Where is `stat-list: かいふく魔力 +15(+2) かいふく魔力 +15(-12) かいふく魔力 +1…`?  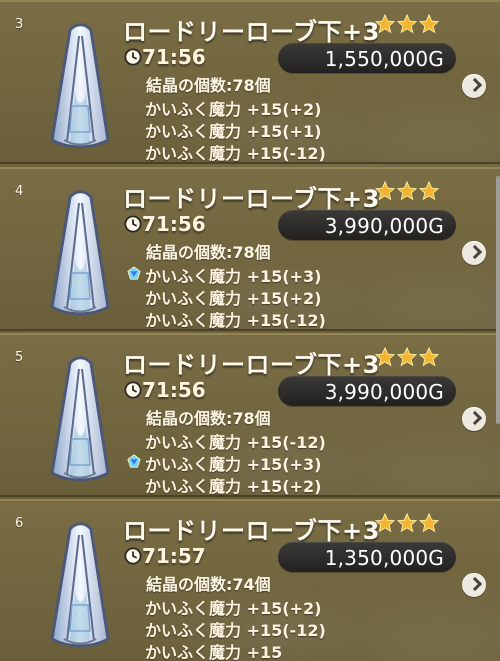
stat-list: かいふく魔力 +15(+2) かいふく魔力 +15(-12) かいふく魔力 +1… is located at coordinates (255, 628).